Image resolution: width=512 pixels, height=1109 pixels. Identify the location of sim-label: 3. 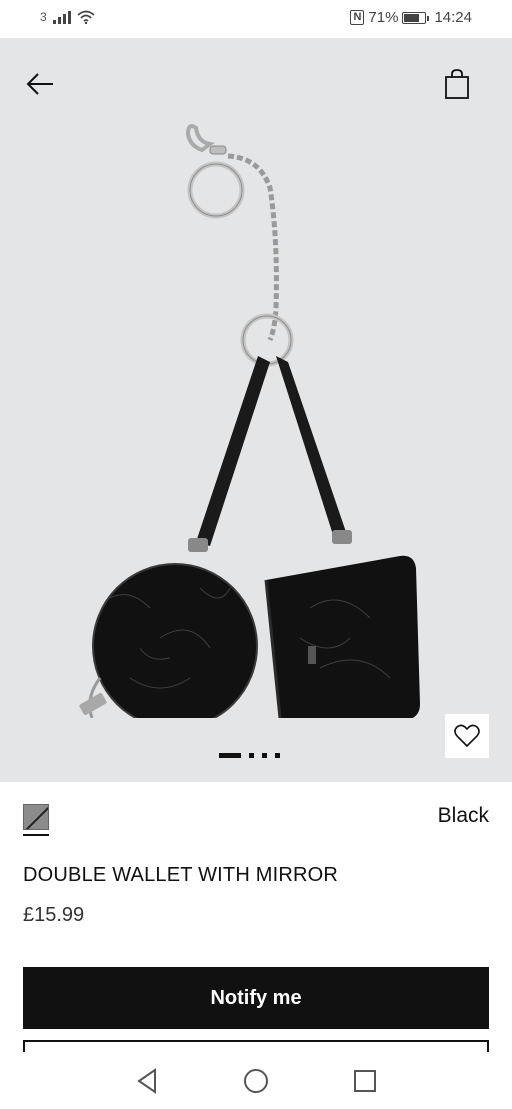
(43, 17).